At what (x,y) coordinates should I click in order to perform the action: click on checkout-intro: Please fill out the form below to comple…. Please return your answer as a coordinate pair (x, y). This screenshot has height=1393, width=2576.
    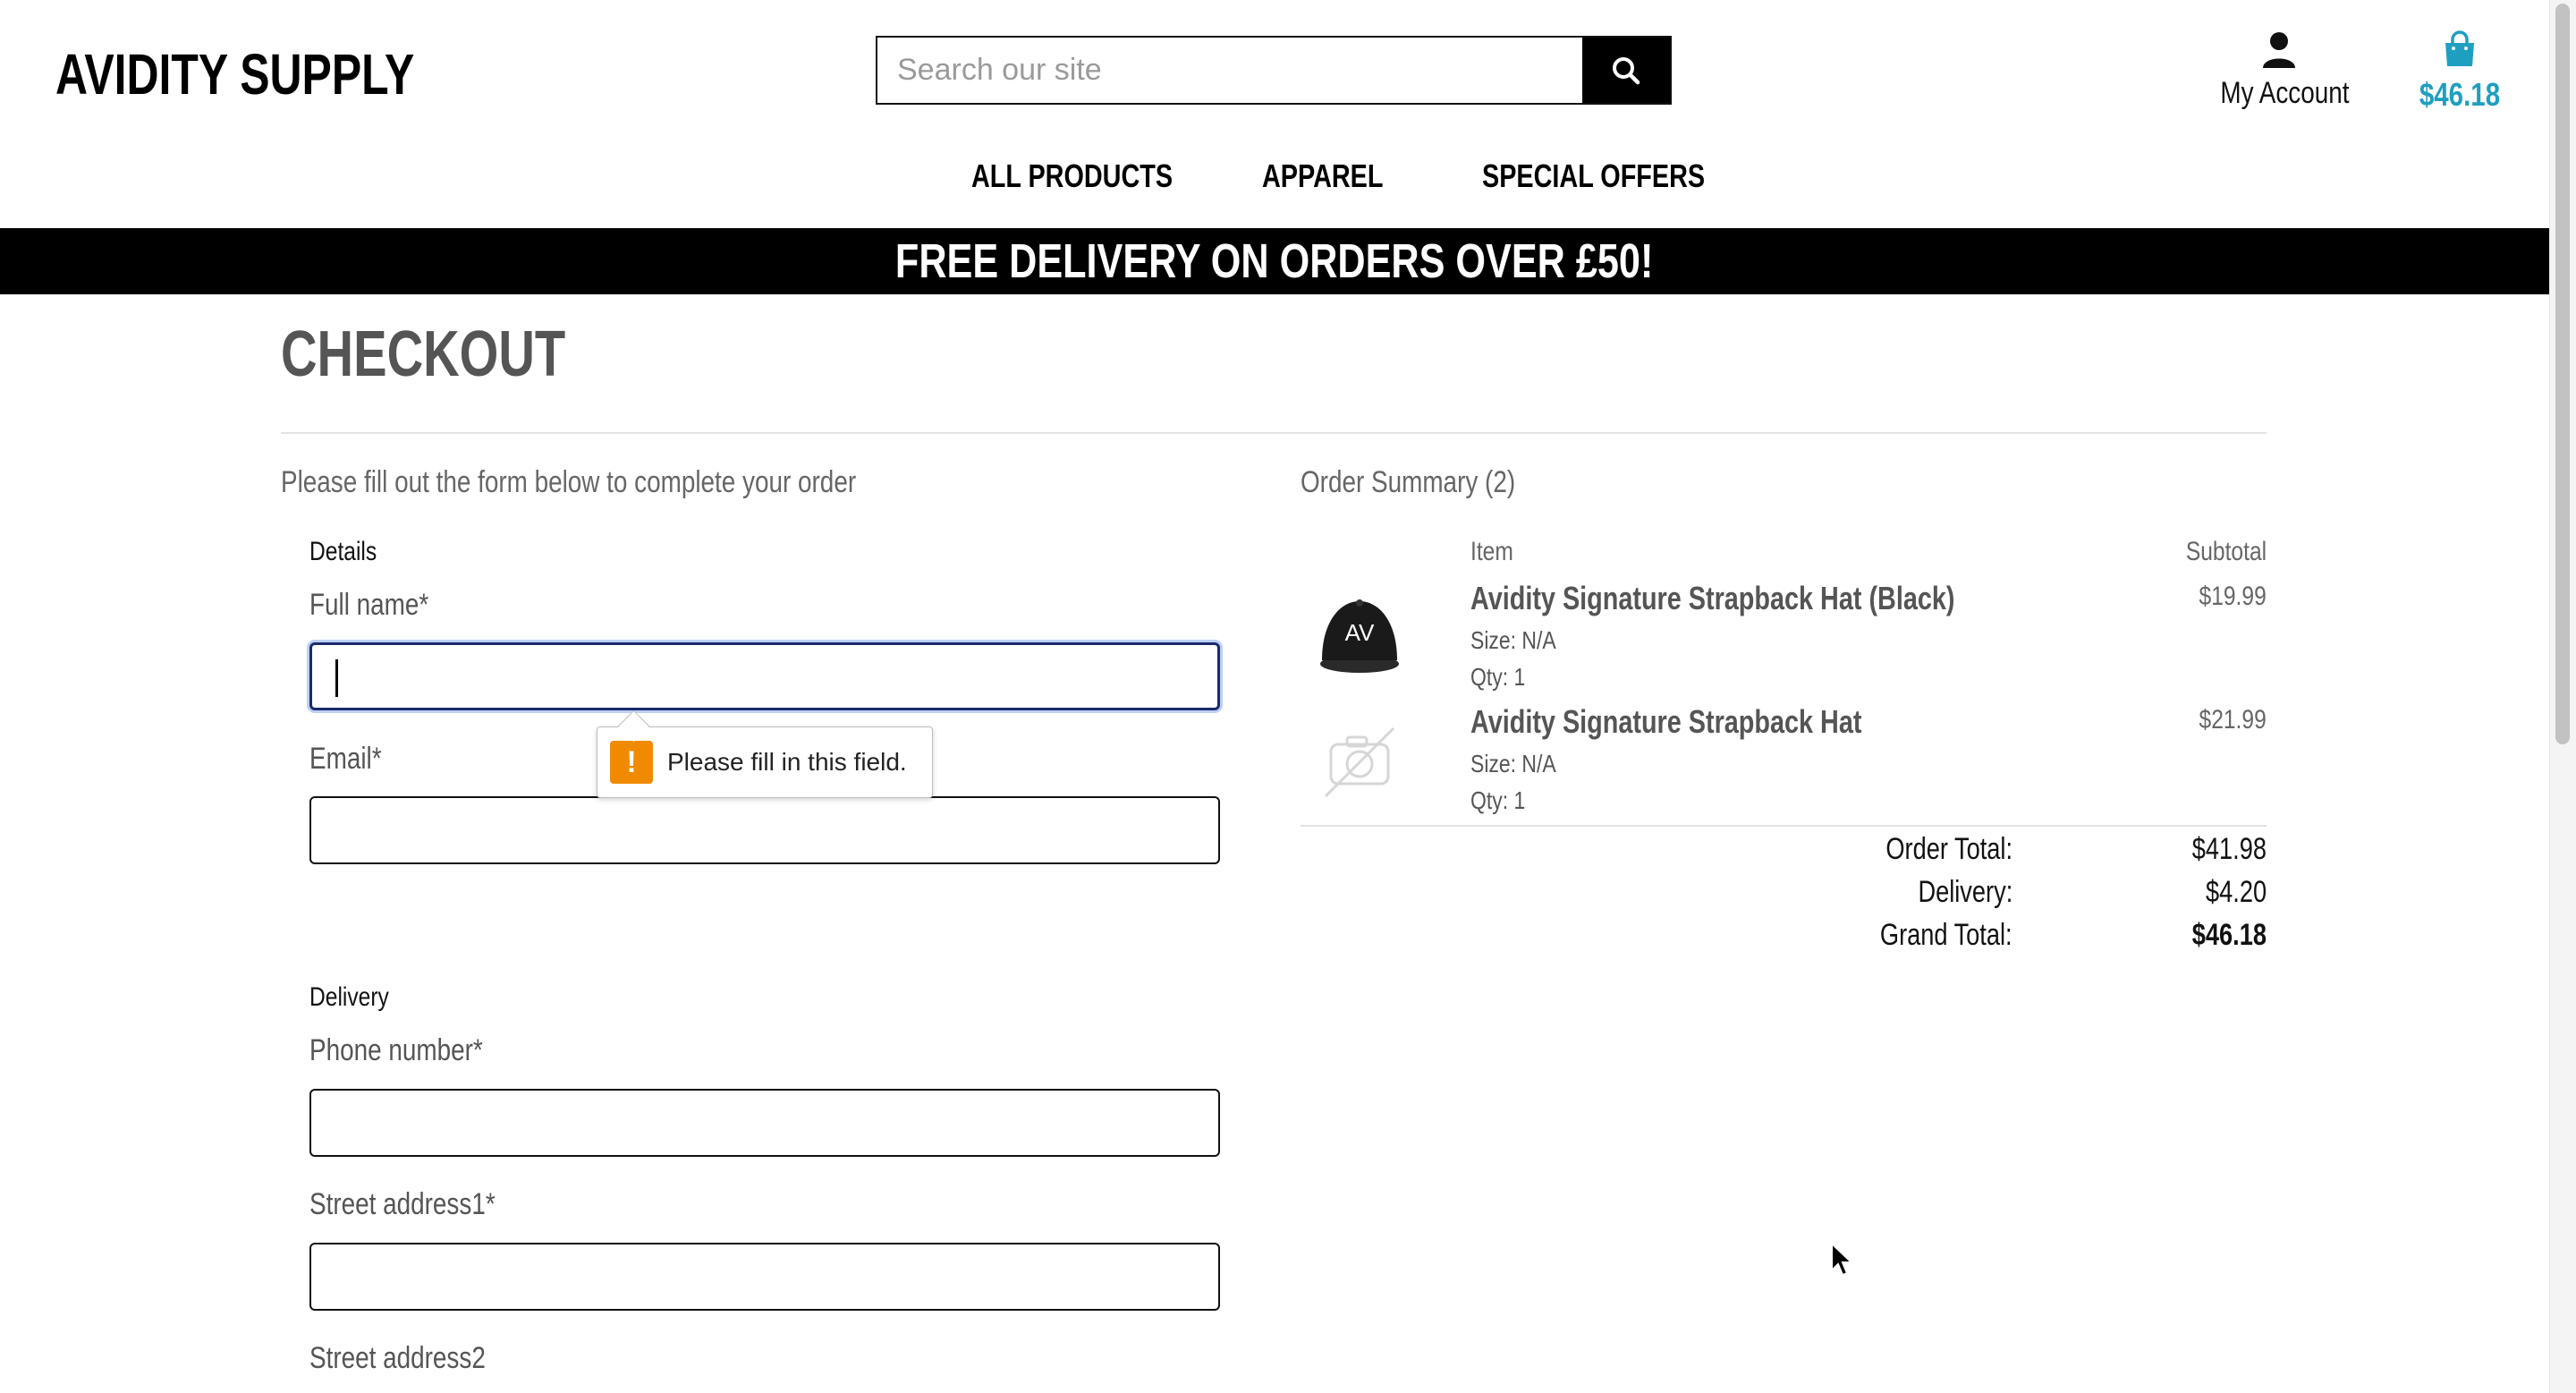
    Looking at the image, I should click on (569, 482).